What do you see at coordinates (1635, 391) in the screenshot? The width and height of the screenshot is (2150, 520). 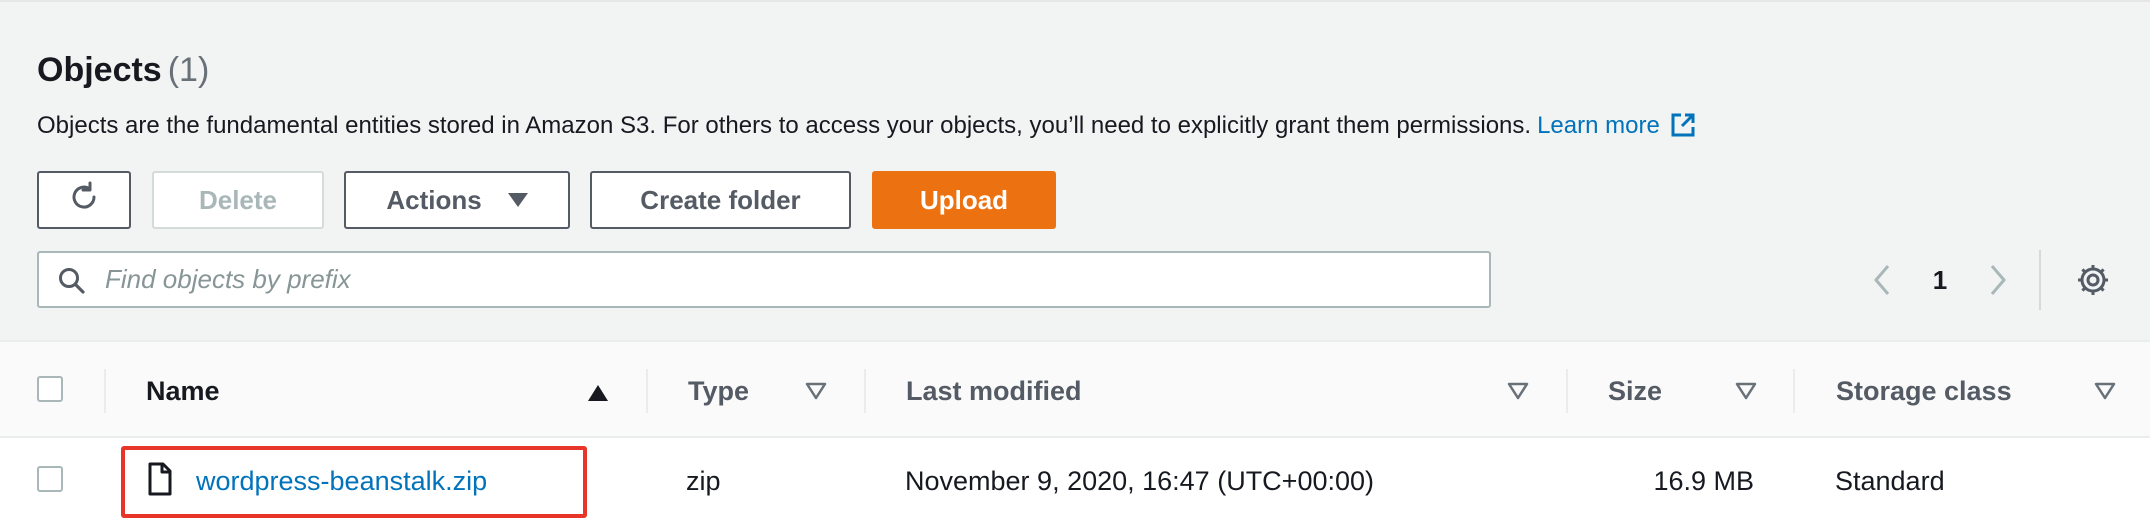 I see `column-header-size: Size` at bounding box center [1635, 391].